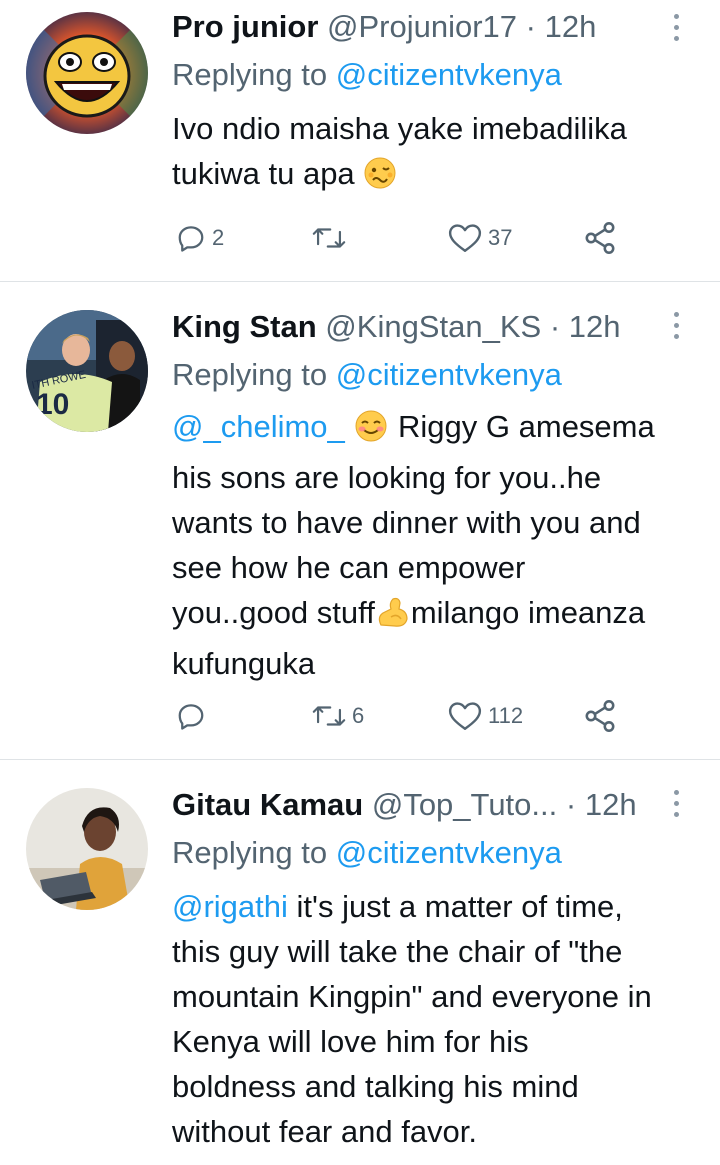  Describe the element at coordinates (459, 906) in the screenshot. I see `tweet-text-line: it's just a matter of time,` at that location.